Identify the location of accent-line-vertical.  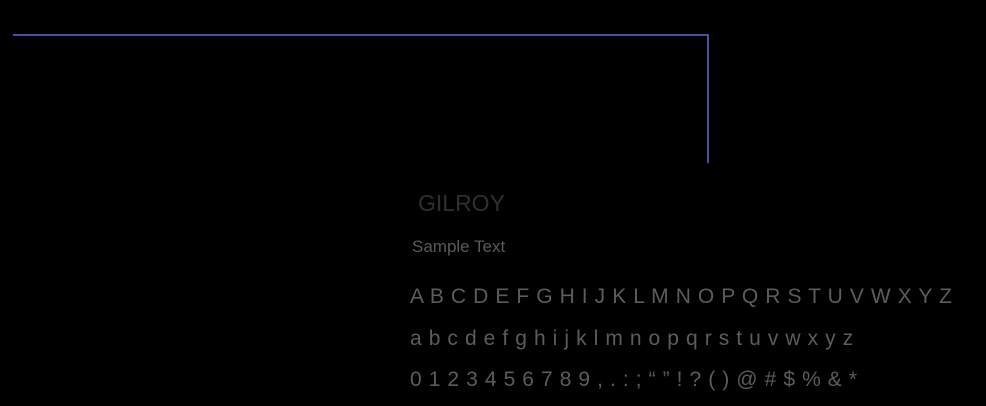
(708, 98).